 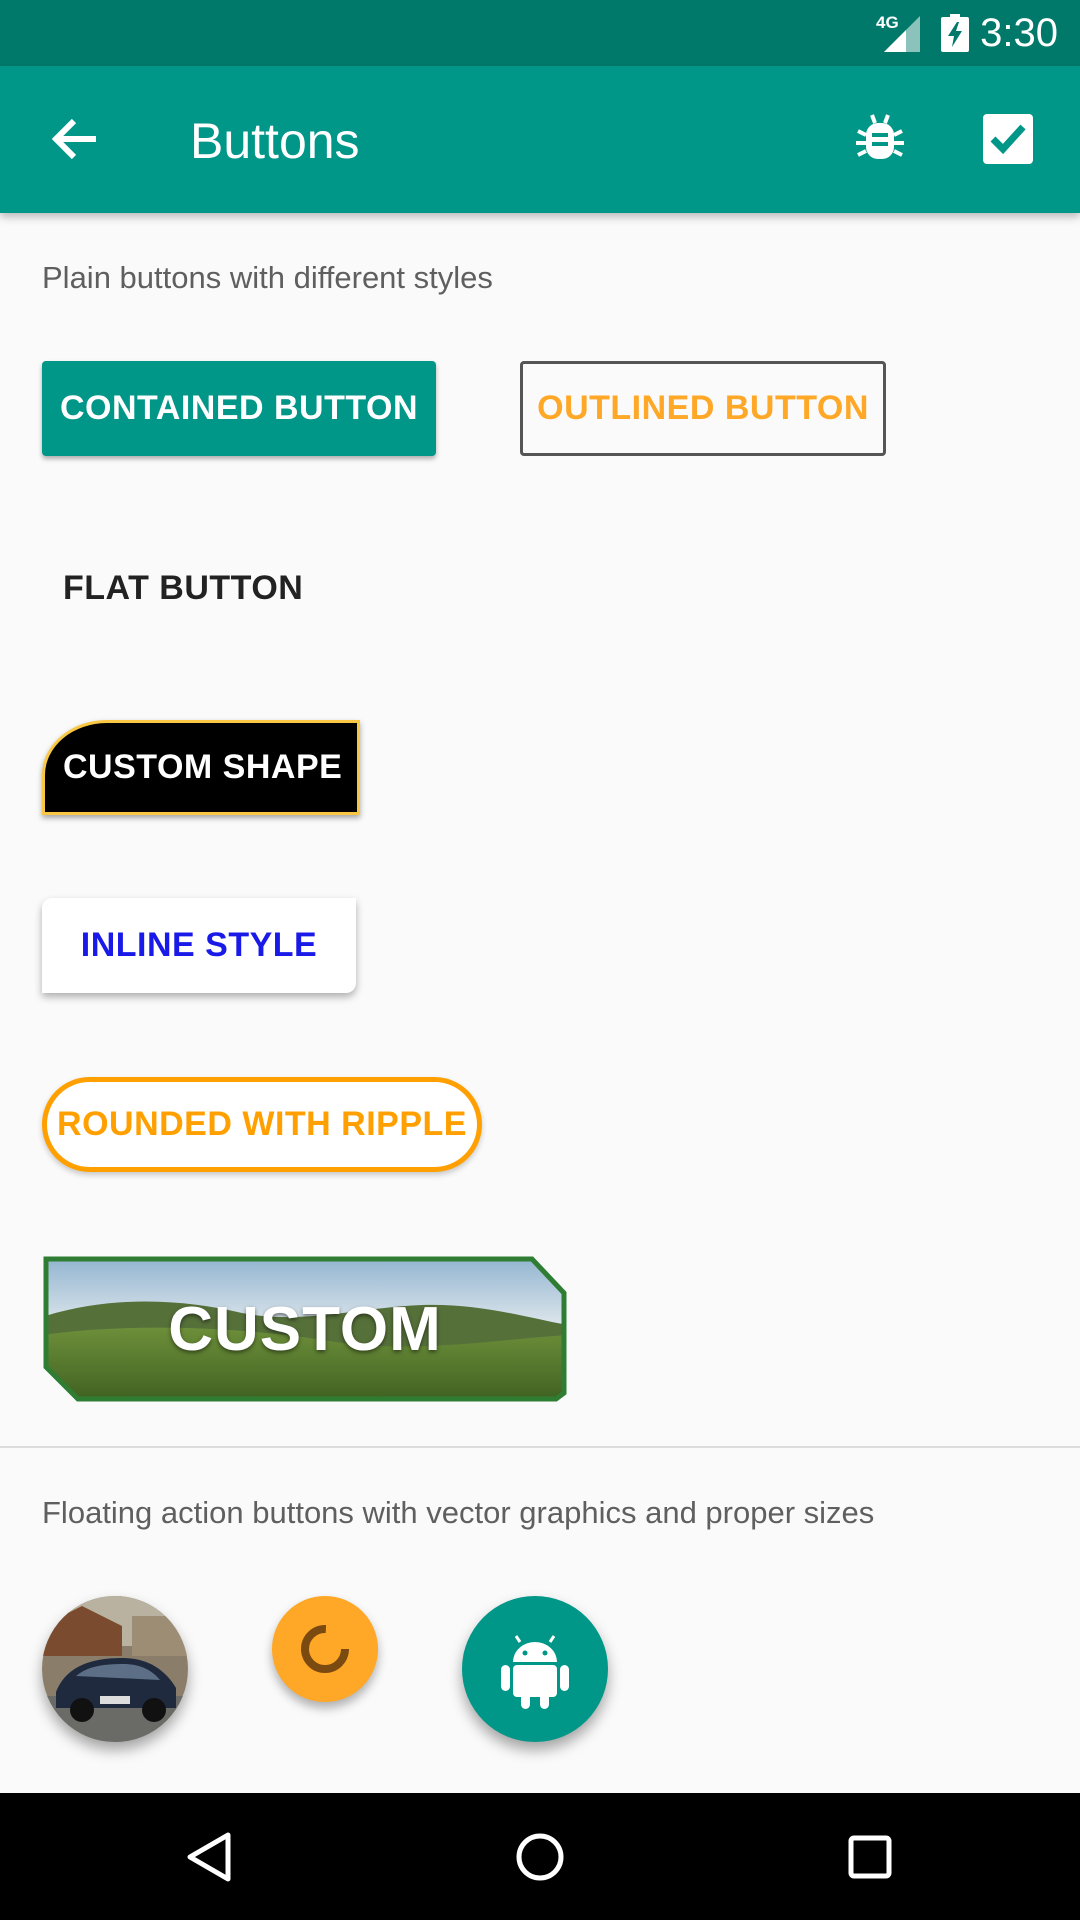 What do you see at coordinates (177, 588) in the screenshot?
I see `flat-button: FLAT BUTTON` at bounding box center [177, 588].